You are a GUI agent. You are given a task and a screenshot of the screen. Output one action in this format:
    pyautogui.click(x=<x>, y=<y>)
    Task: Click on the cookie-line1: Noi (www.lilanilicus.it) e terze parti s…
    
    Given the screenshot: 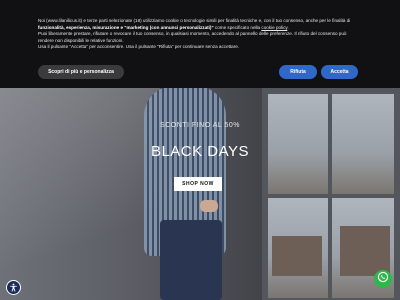 What is the action you would take?
    pyautogui.click(x=194, y=20)
    